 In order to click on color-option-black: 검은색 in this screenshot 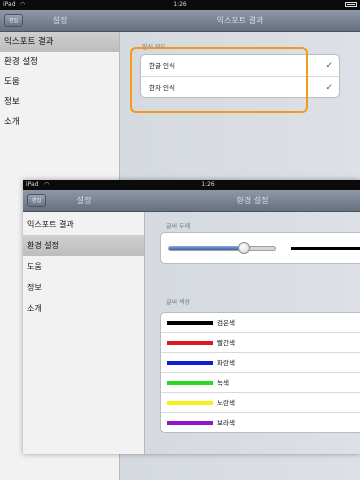, I will do `click(260, 323)`.